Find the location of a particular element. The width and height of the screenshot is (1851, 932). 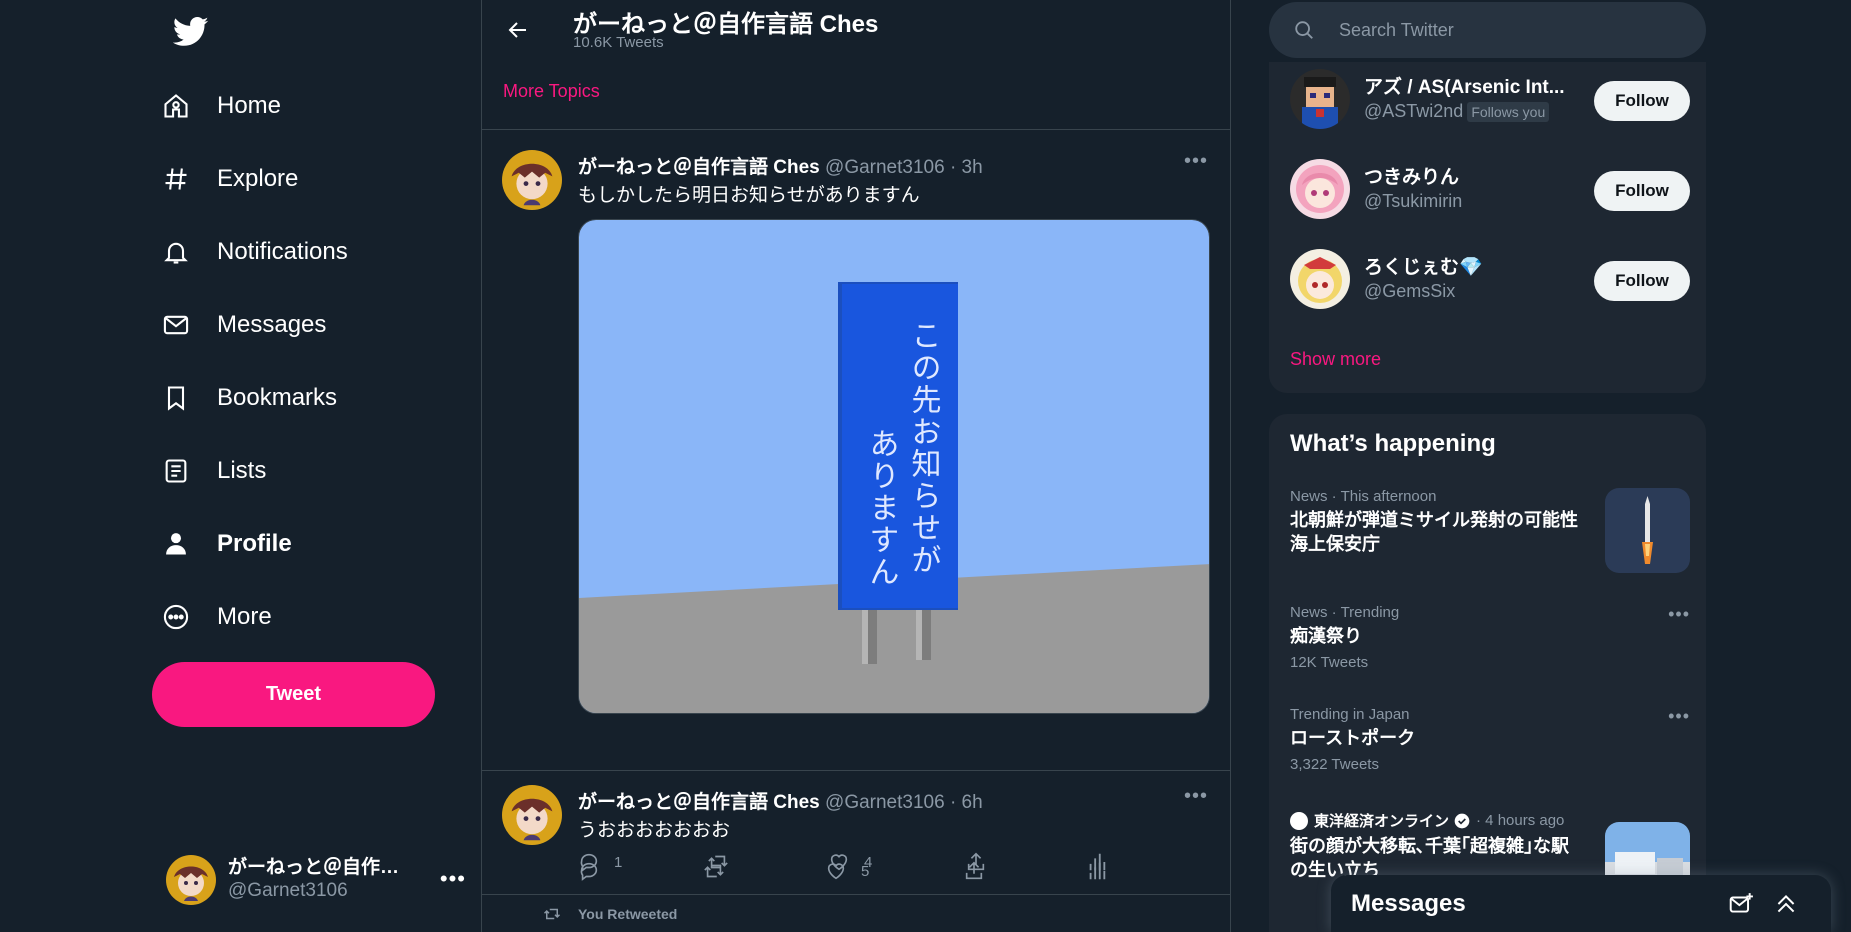

trend-title: ローストポーク is located at coordinates (1353, 738).